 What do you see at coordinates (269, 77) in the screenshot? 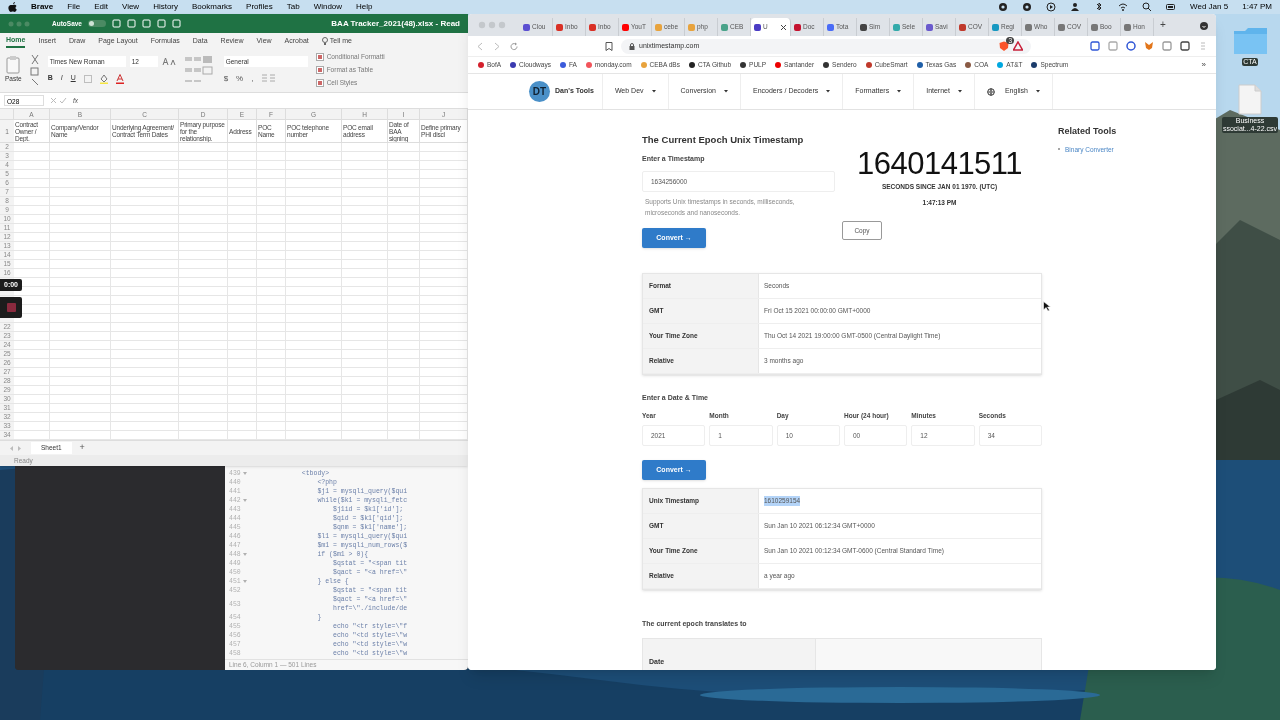
I see `decimal-places-icon` at bounding box center [269, 77].